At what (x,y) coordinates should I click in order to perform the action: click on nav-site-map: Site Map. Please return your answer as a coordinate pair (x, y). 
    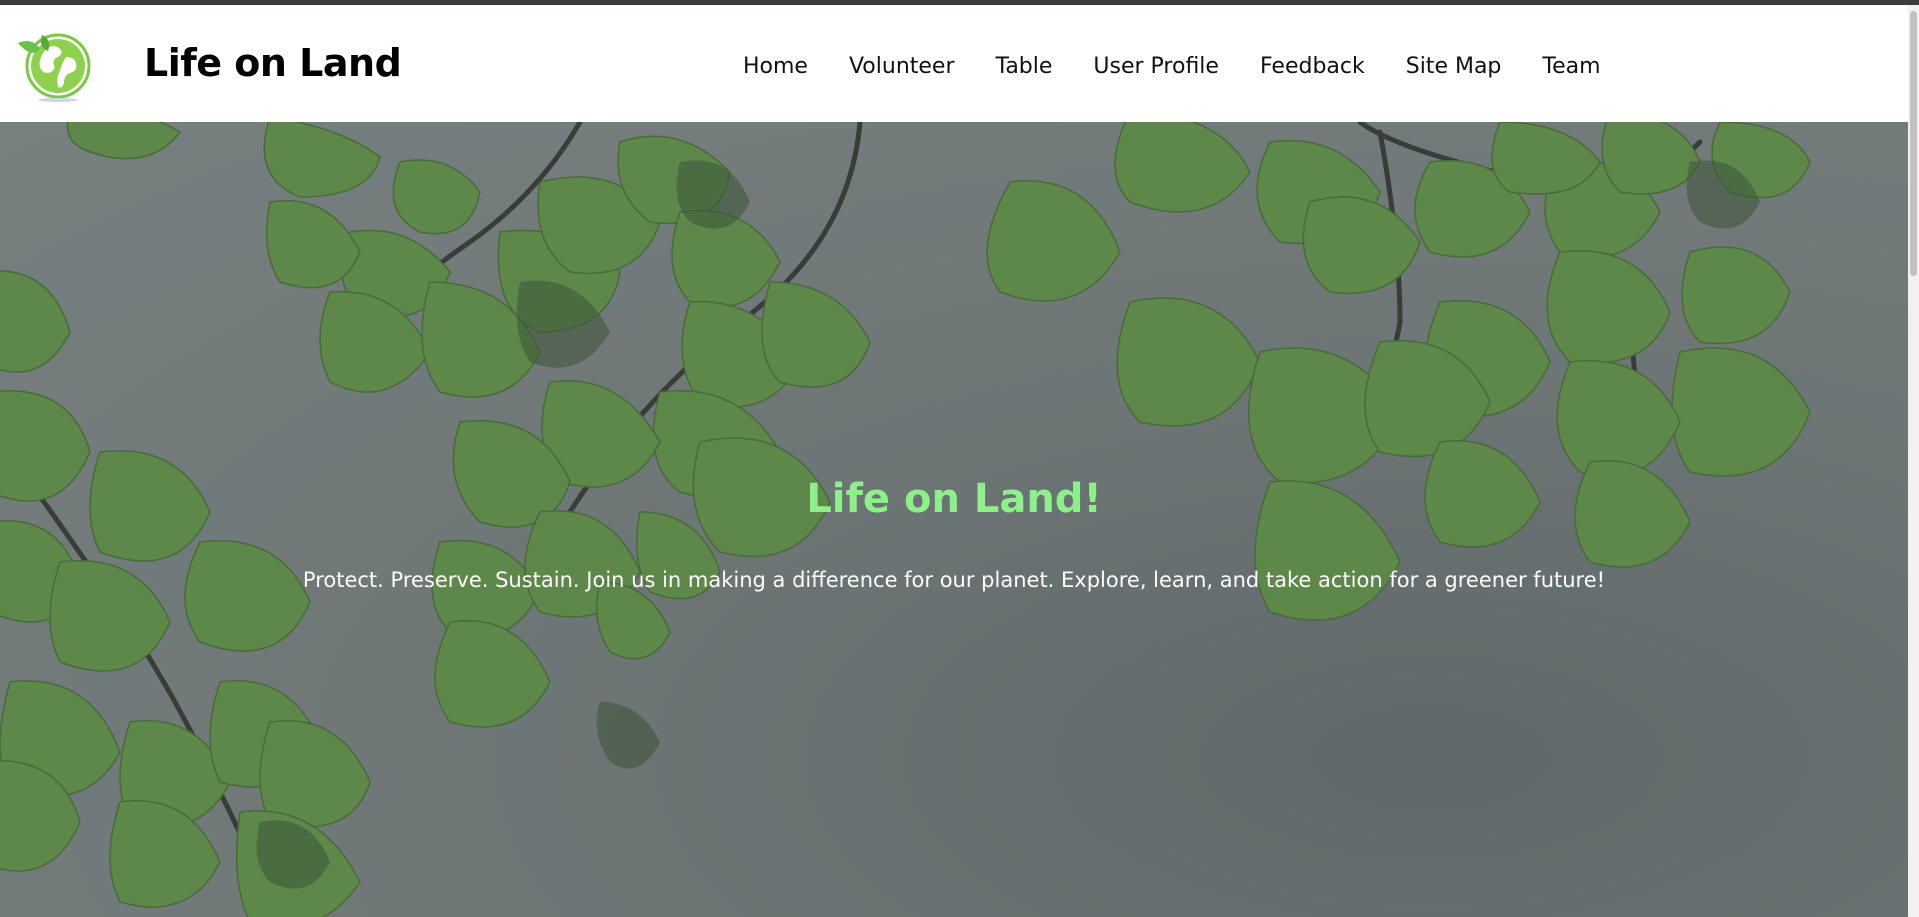
    Looking at the image, I should click on (1454, 66).